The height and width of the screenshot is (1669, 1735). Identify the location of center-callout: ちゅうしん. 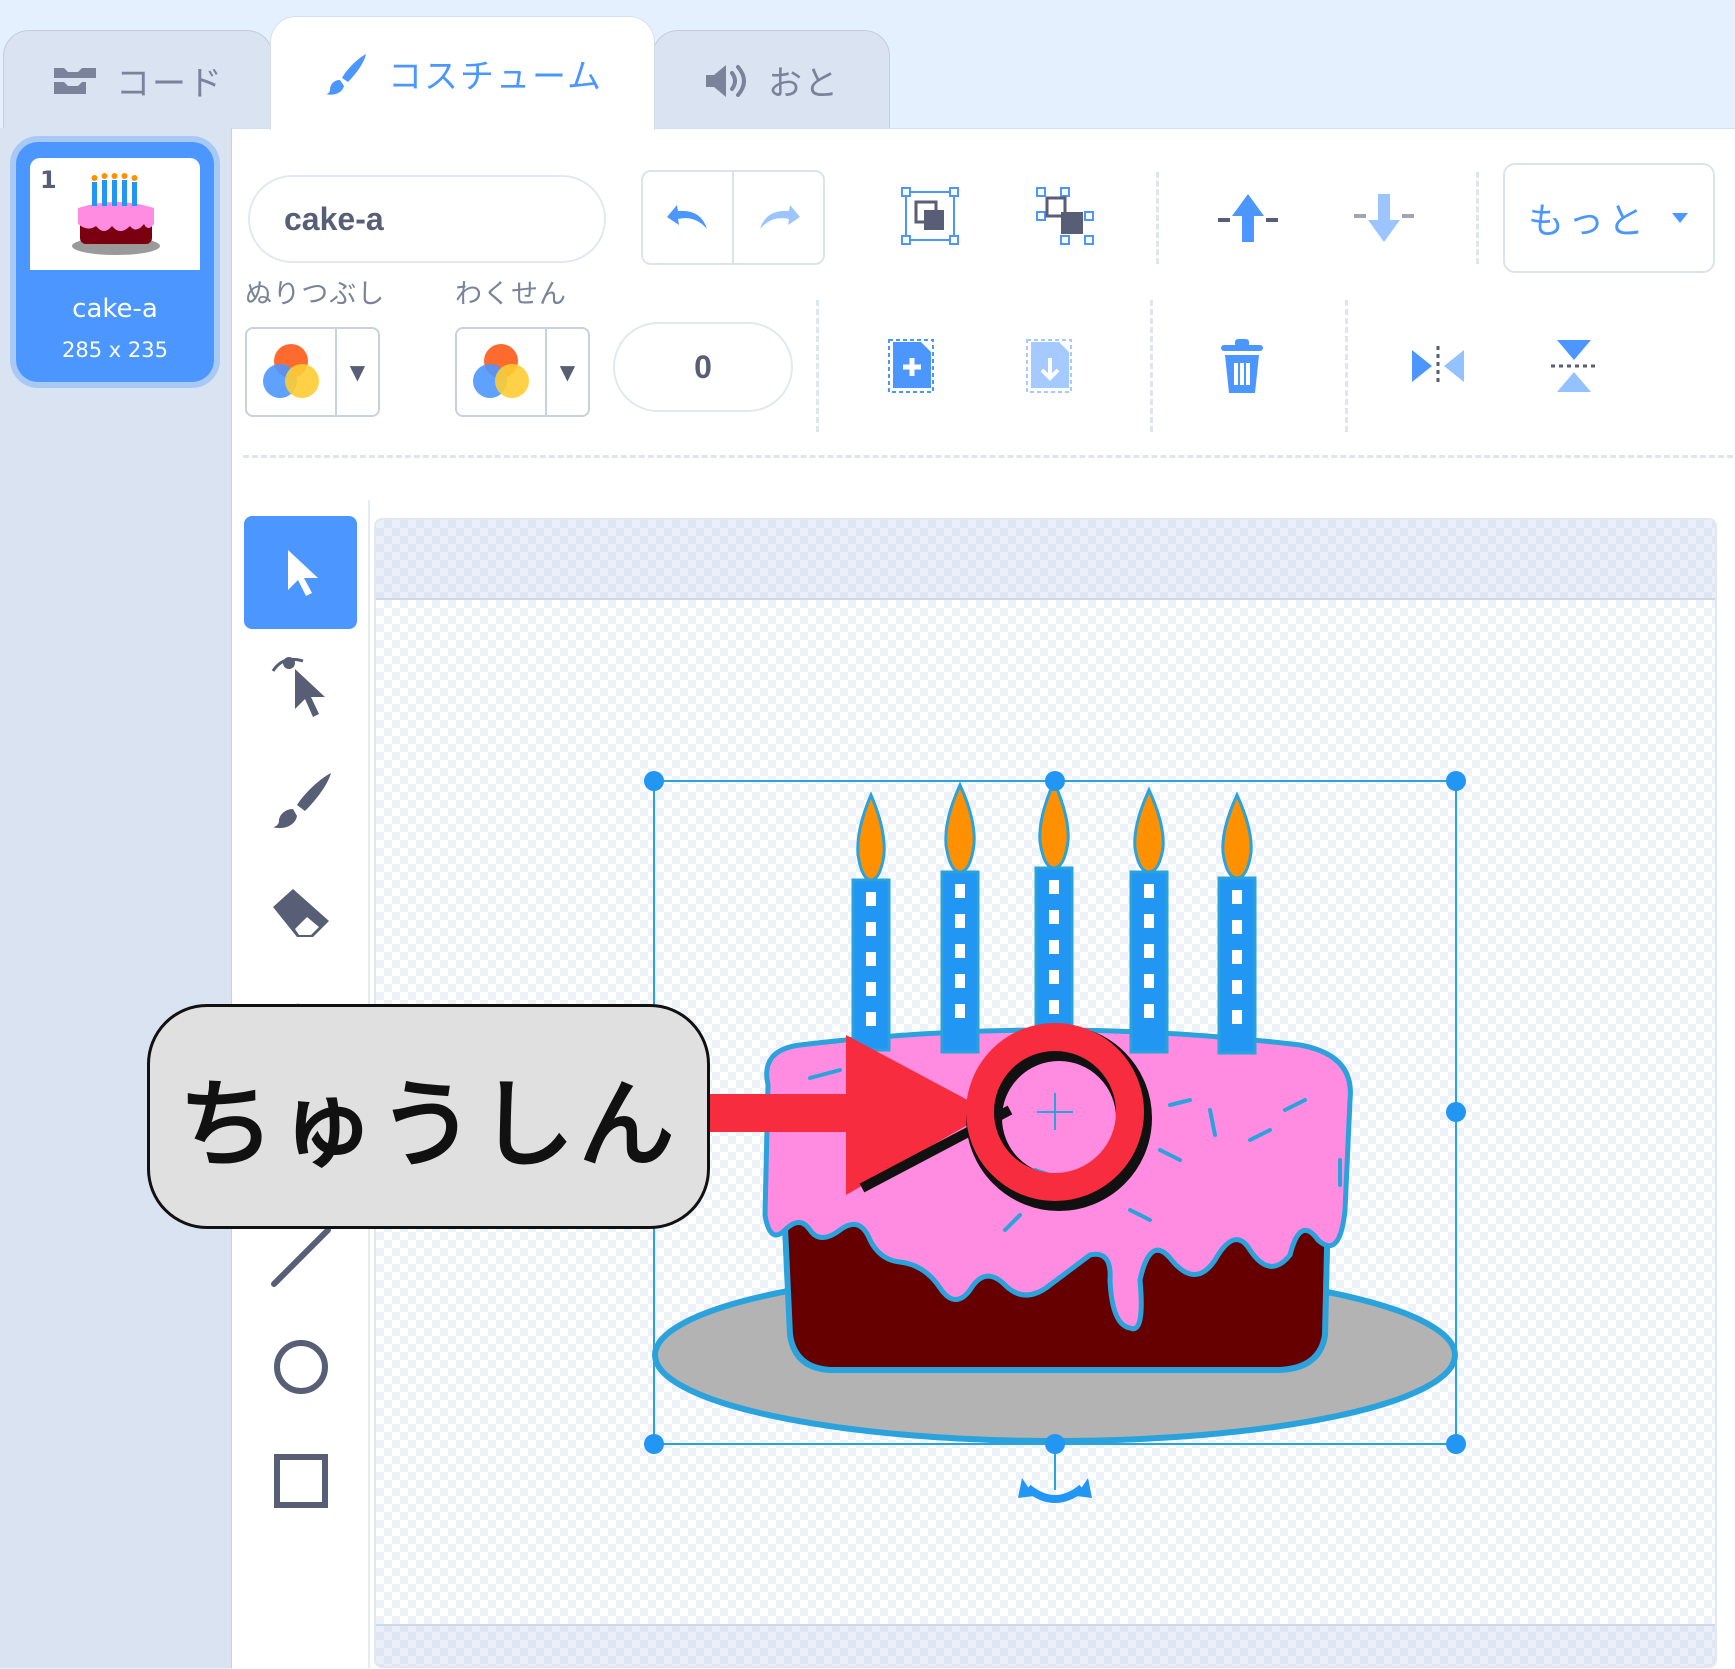
(428, 1116).